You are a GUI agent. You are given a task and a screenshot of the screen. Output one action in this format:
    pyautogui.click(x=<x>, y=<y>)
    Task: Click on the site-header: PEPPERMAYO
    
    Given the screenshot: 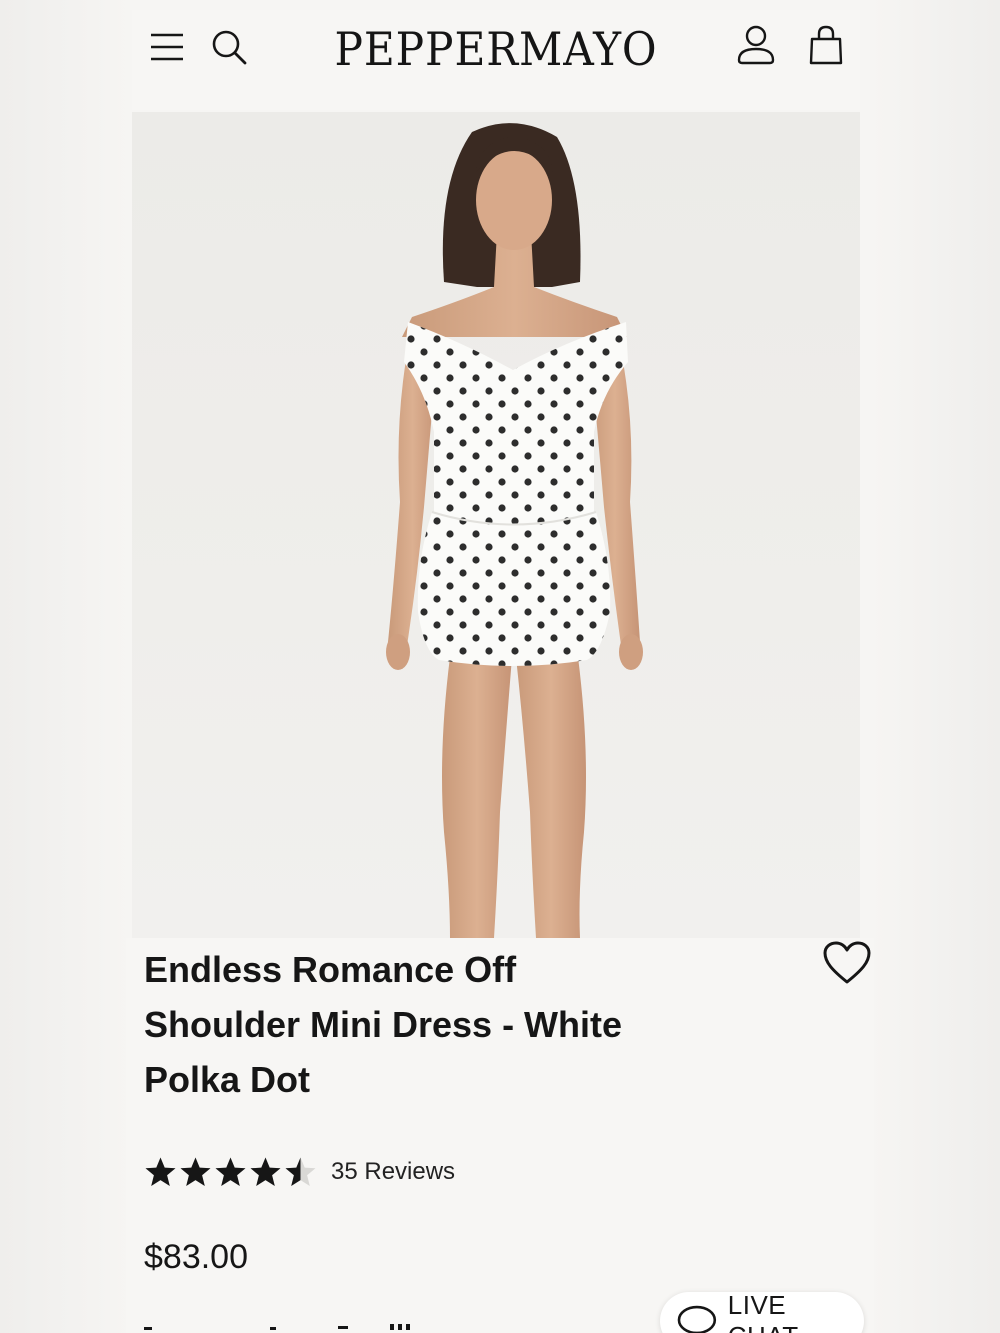 What is the action you would take?
    pyautogui.click(x=496, y=60)
    